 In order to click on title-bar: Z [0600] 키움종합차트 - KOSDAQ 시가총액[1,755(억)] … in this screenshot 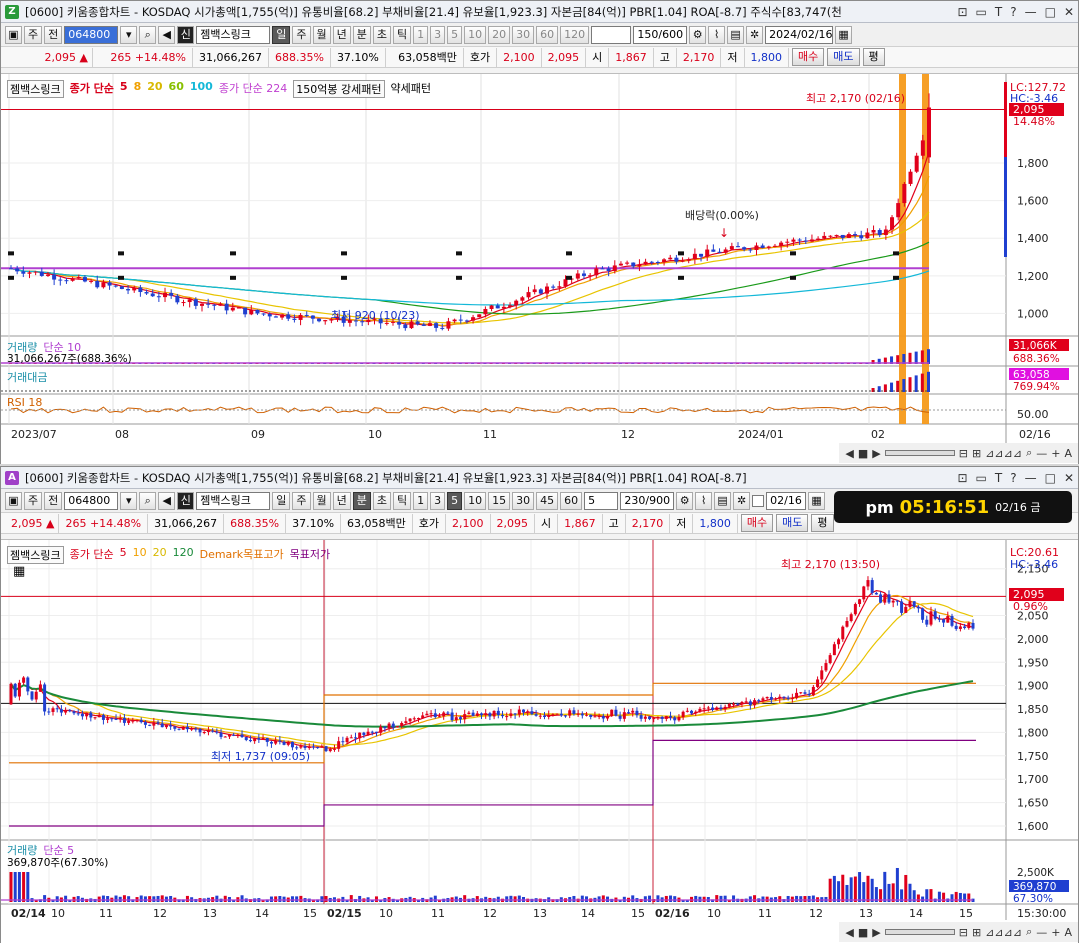, I will do `click(539, 12)`.